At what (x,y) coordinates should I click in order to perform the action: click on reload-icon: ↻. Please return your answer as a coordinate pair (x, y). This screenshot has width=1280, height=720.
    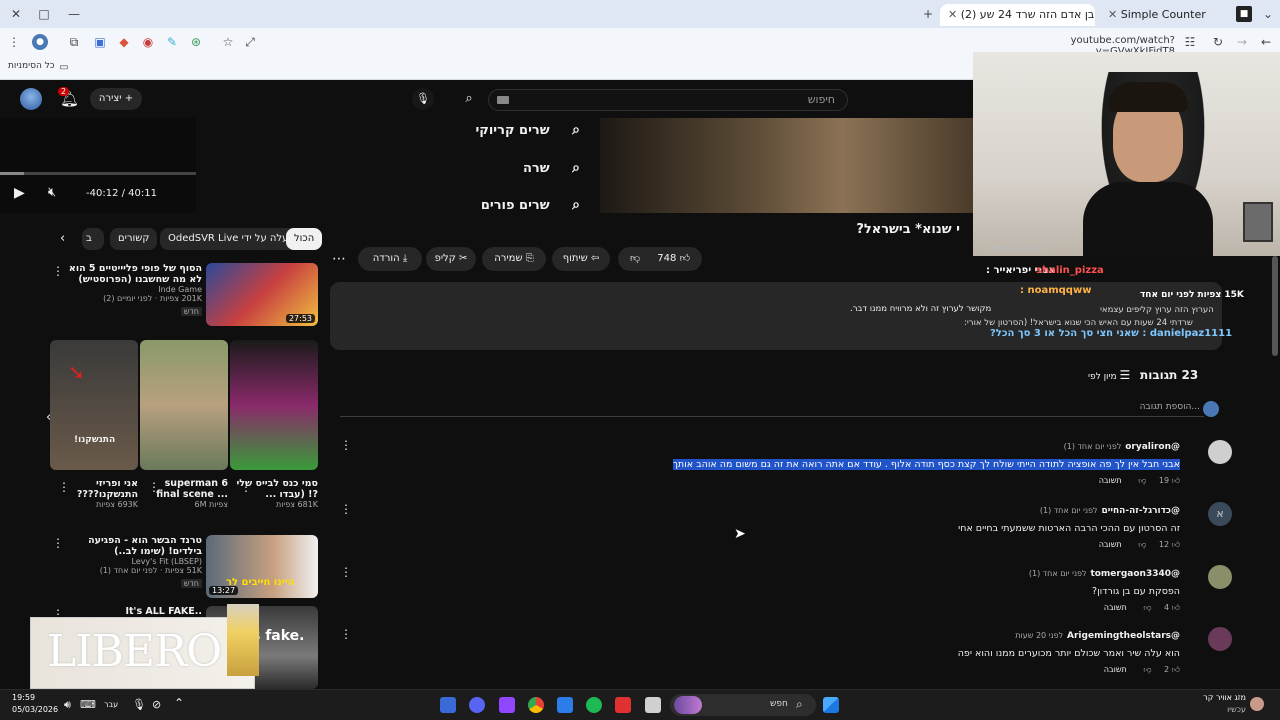
    Looking at the image, I should click on (1218, 42).